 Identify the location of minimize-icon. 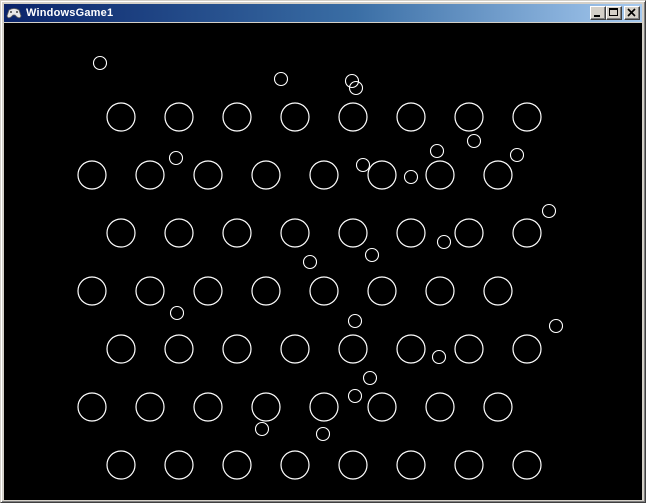
(597, 16).